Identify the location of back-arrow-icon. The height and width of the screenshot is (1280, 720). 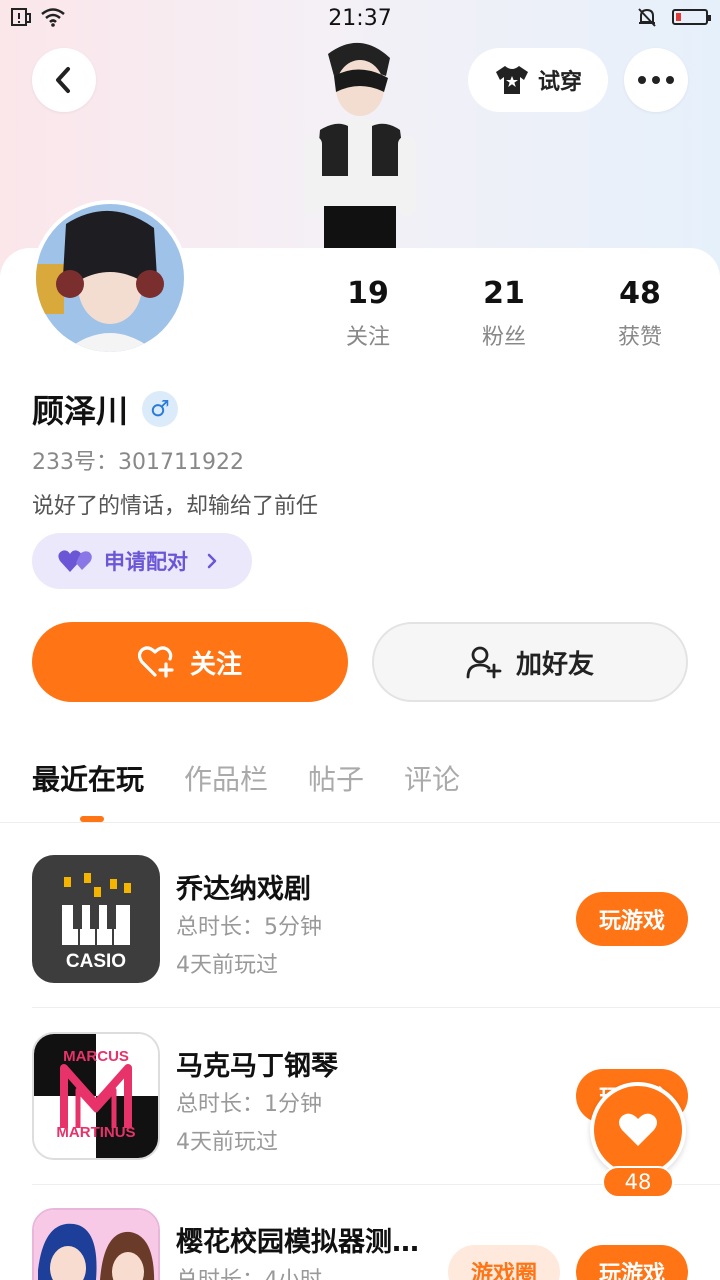
(63, 80).